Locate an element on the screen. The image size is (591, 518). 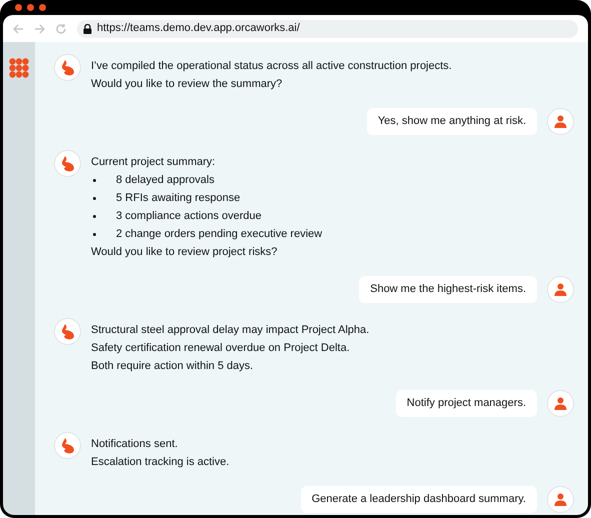
lock-icon is located at coordinates (87, 29).